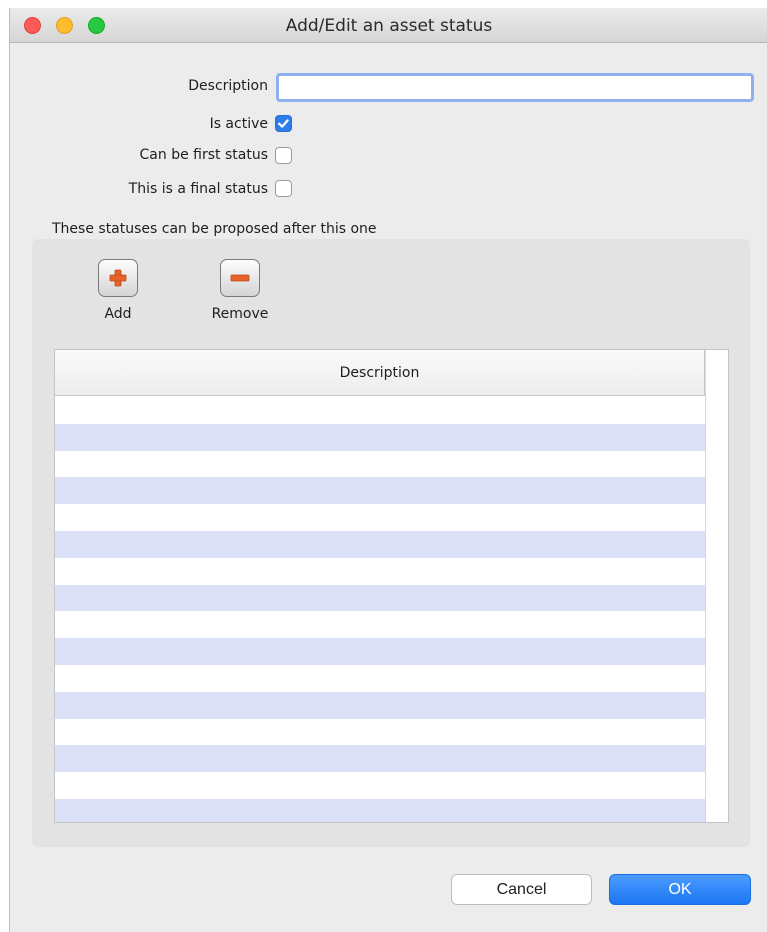 The width and height of the screenshot is (767, 932). I want to click on description-input, so click(515, 87).